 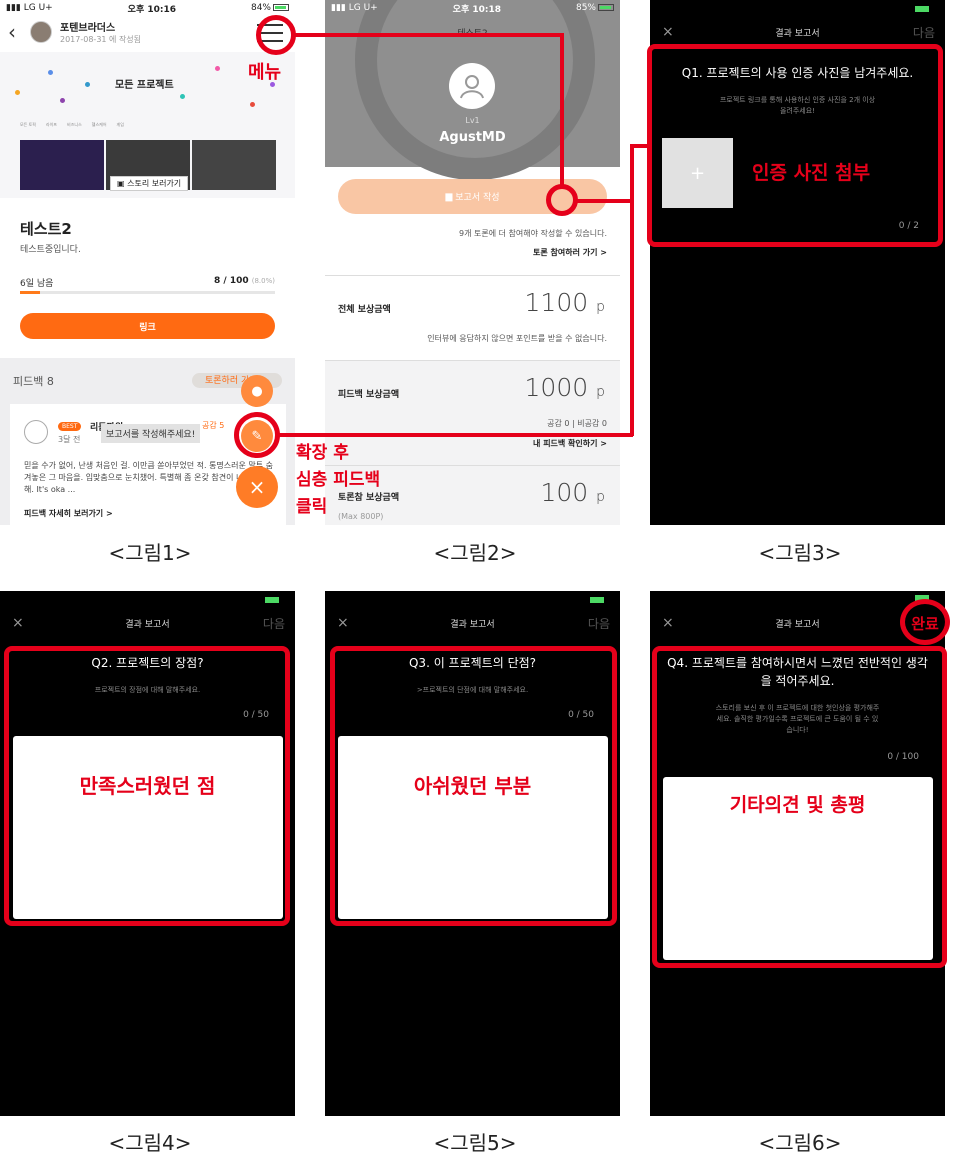 I want to click on project-description: 테스트중입니다., so click(x=50, y=250).